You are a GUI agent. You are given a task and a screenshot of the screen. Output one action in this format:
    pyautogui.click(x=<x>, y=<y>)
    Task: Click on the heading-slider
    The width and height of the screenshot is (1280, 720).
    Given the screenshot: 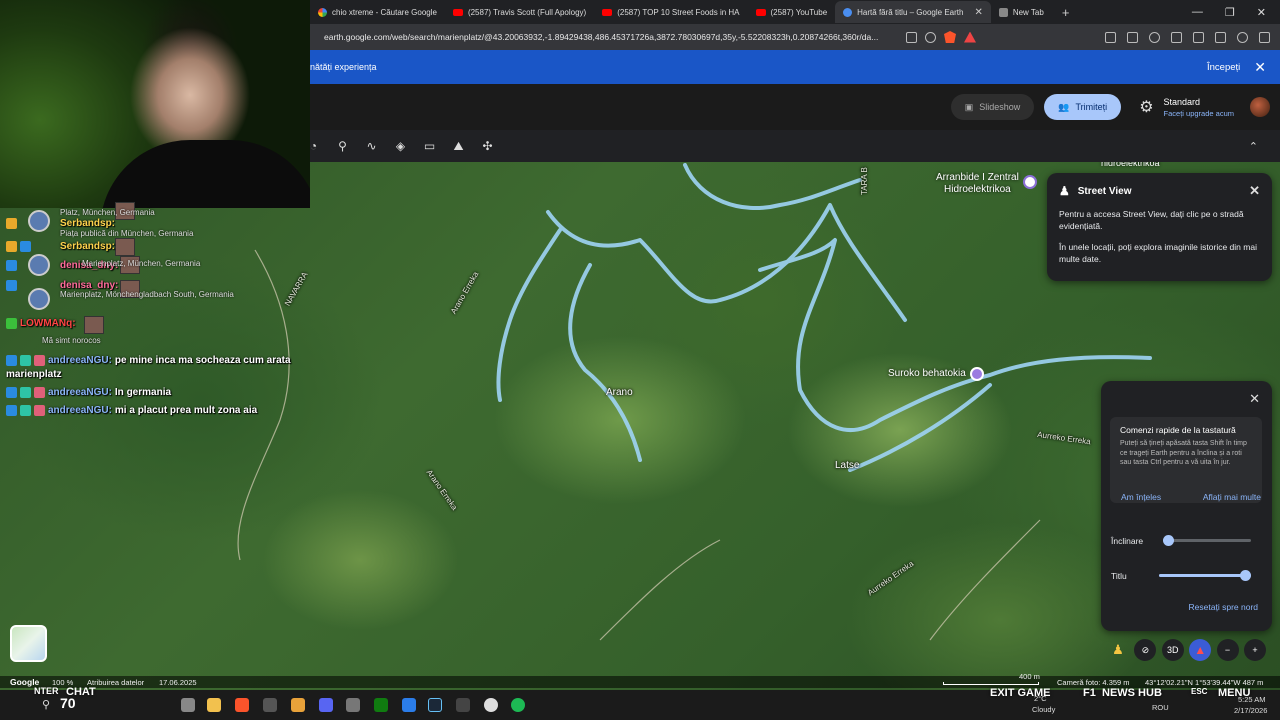 What is the action you would take?
    pyautogui.click(x=1205, y=575)
    